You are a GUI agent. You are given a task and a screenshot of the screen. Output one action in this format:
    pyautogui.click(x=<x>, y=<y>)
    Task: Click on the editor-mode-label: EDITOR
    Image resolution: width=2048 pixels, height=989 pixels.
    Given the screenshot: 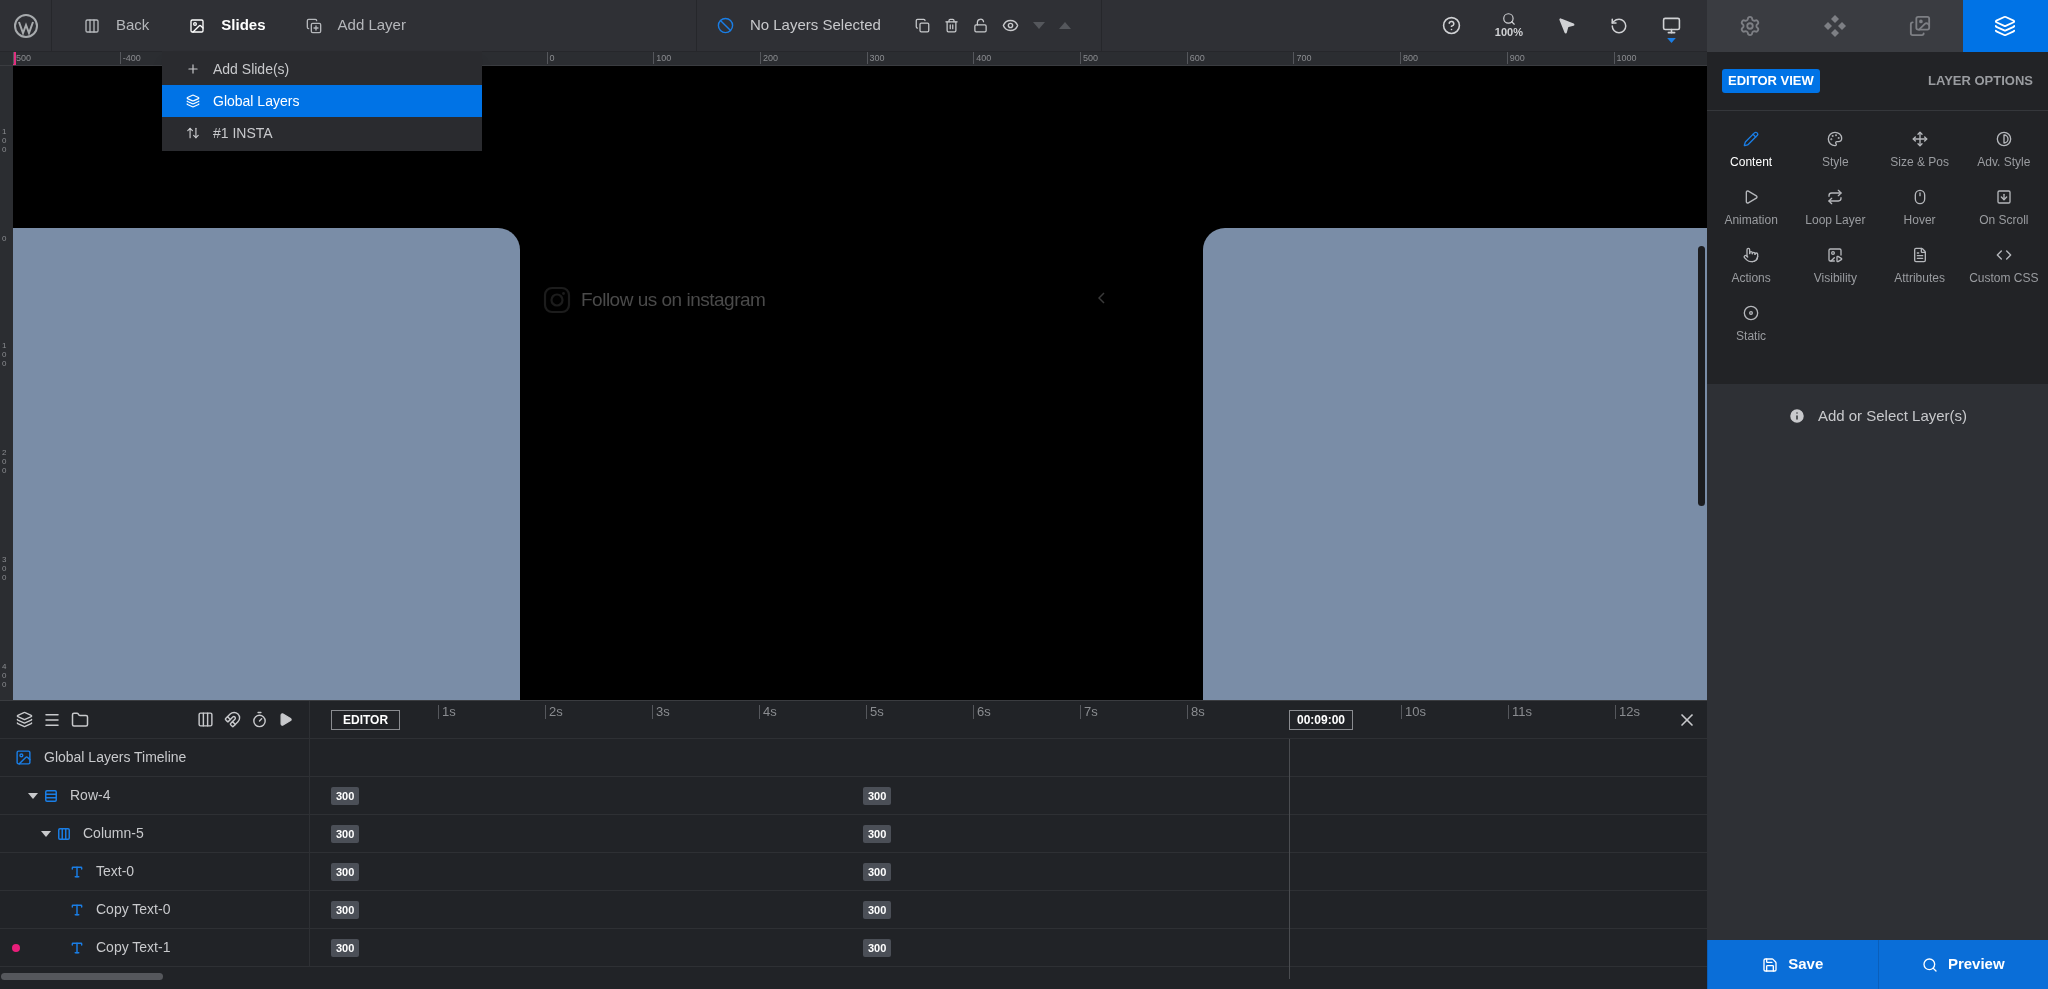 What is the action you would take?
    pyautogui.click(x=366, y=720)
    